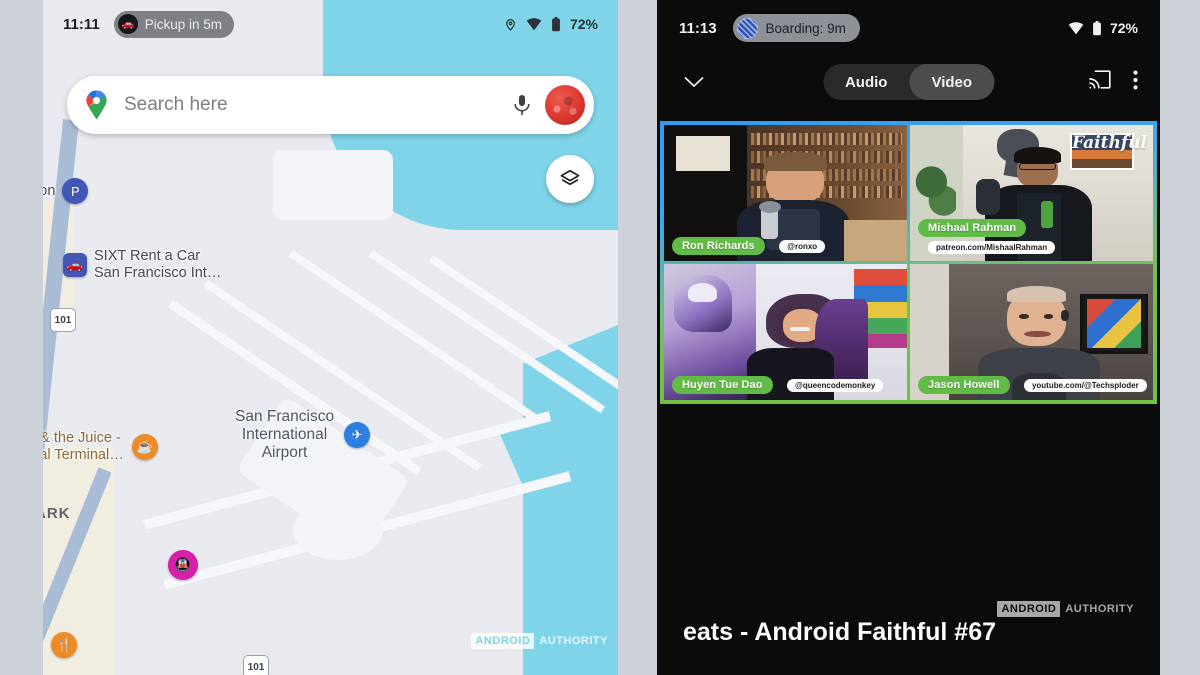 This screenshot has height=675, width=1200. What do you see at coordinates (57, 513) in the screenshot?
I see `map-park-label: ARK` at bounding box center [57, 513].